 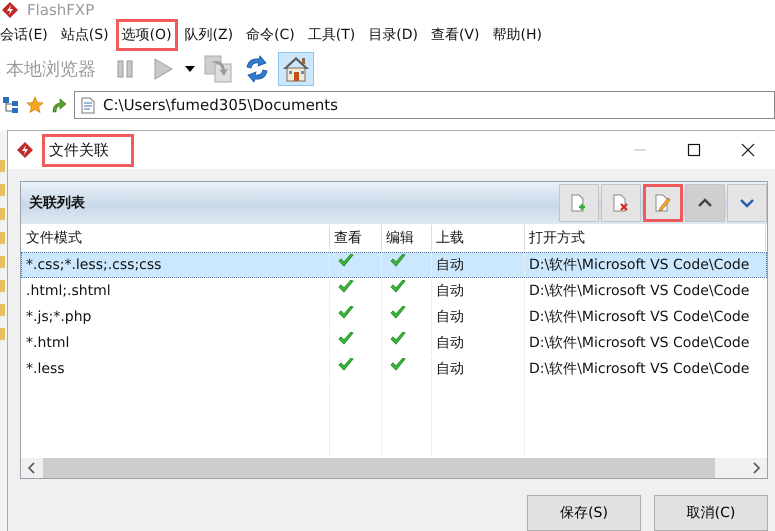 I want to click on window-title: FlashFXP, so click(x=60, y=10).